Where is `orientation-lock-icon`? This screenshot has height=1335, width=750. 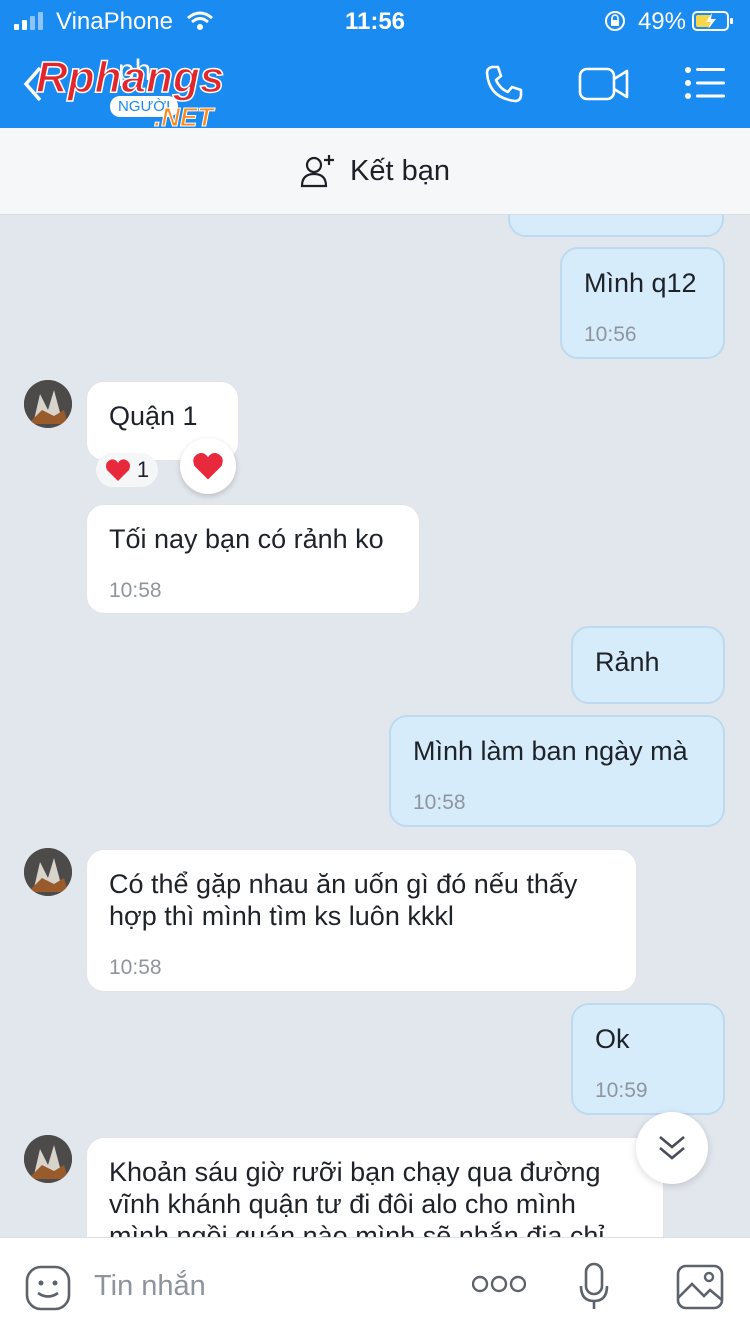
orientation-lock-icon is located at coordinates (615, 21).